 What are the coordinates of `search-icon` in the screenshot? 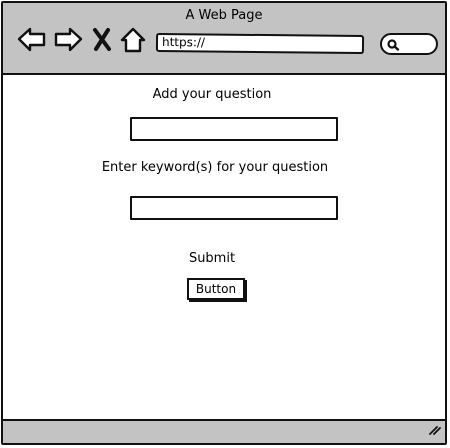 It's located at (394, 46).